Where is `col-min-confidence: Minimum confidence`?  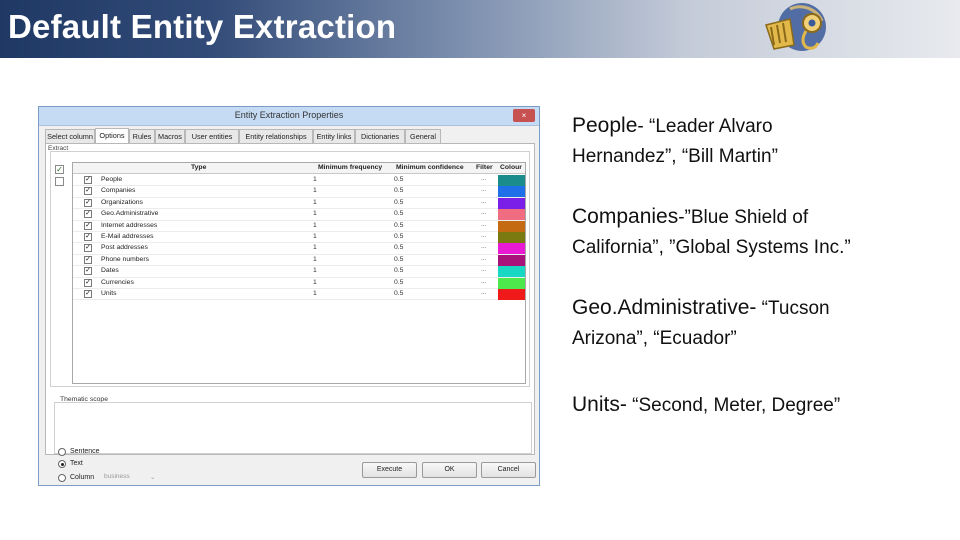 col-min-confidence: Minimum confidence is located at coordinates (430, 167).